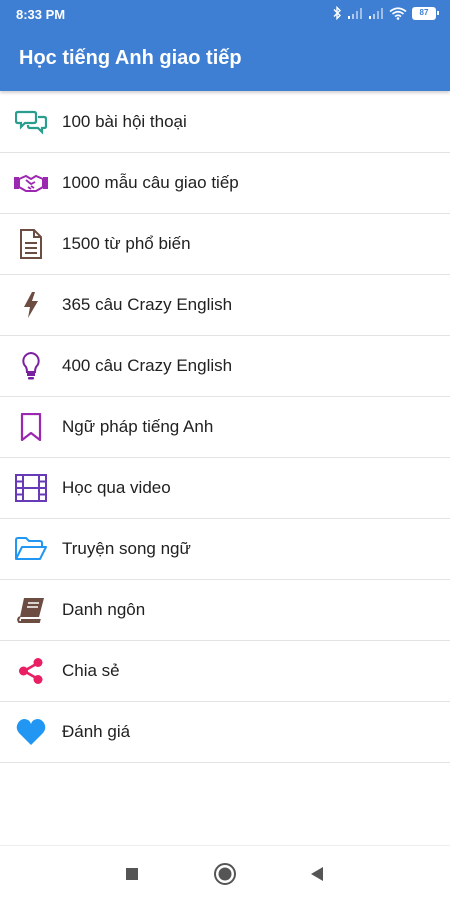  I want to click on book-icon, so click(31, 610).